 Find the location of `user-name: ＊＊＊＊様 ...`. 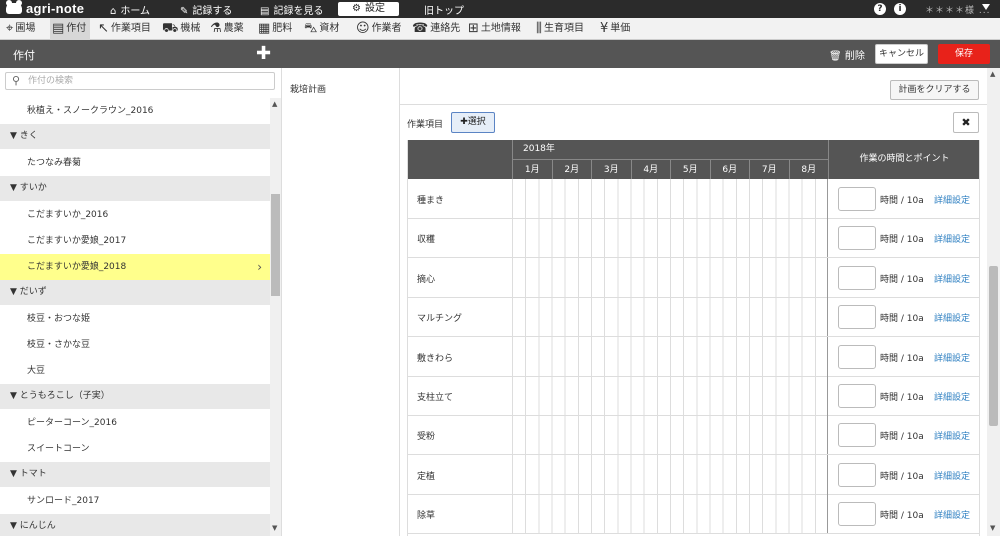

user-name: ＊＊＊＊様 ... is located at coordinates (957, 9).